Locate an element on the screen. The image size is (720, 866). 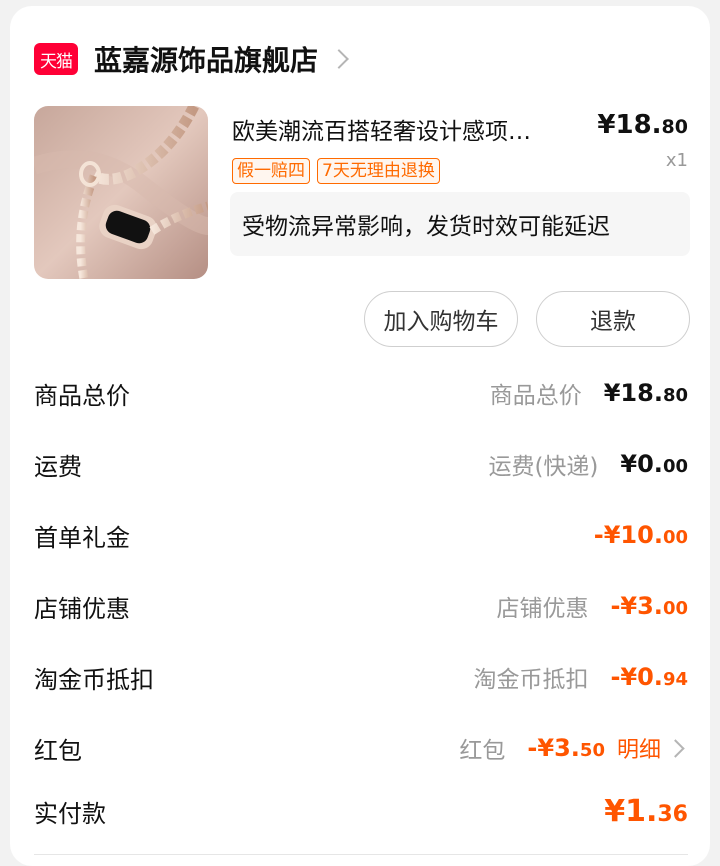
red-packet-sub: 红包 is located at coordinates (482, 751).